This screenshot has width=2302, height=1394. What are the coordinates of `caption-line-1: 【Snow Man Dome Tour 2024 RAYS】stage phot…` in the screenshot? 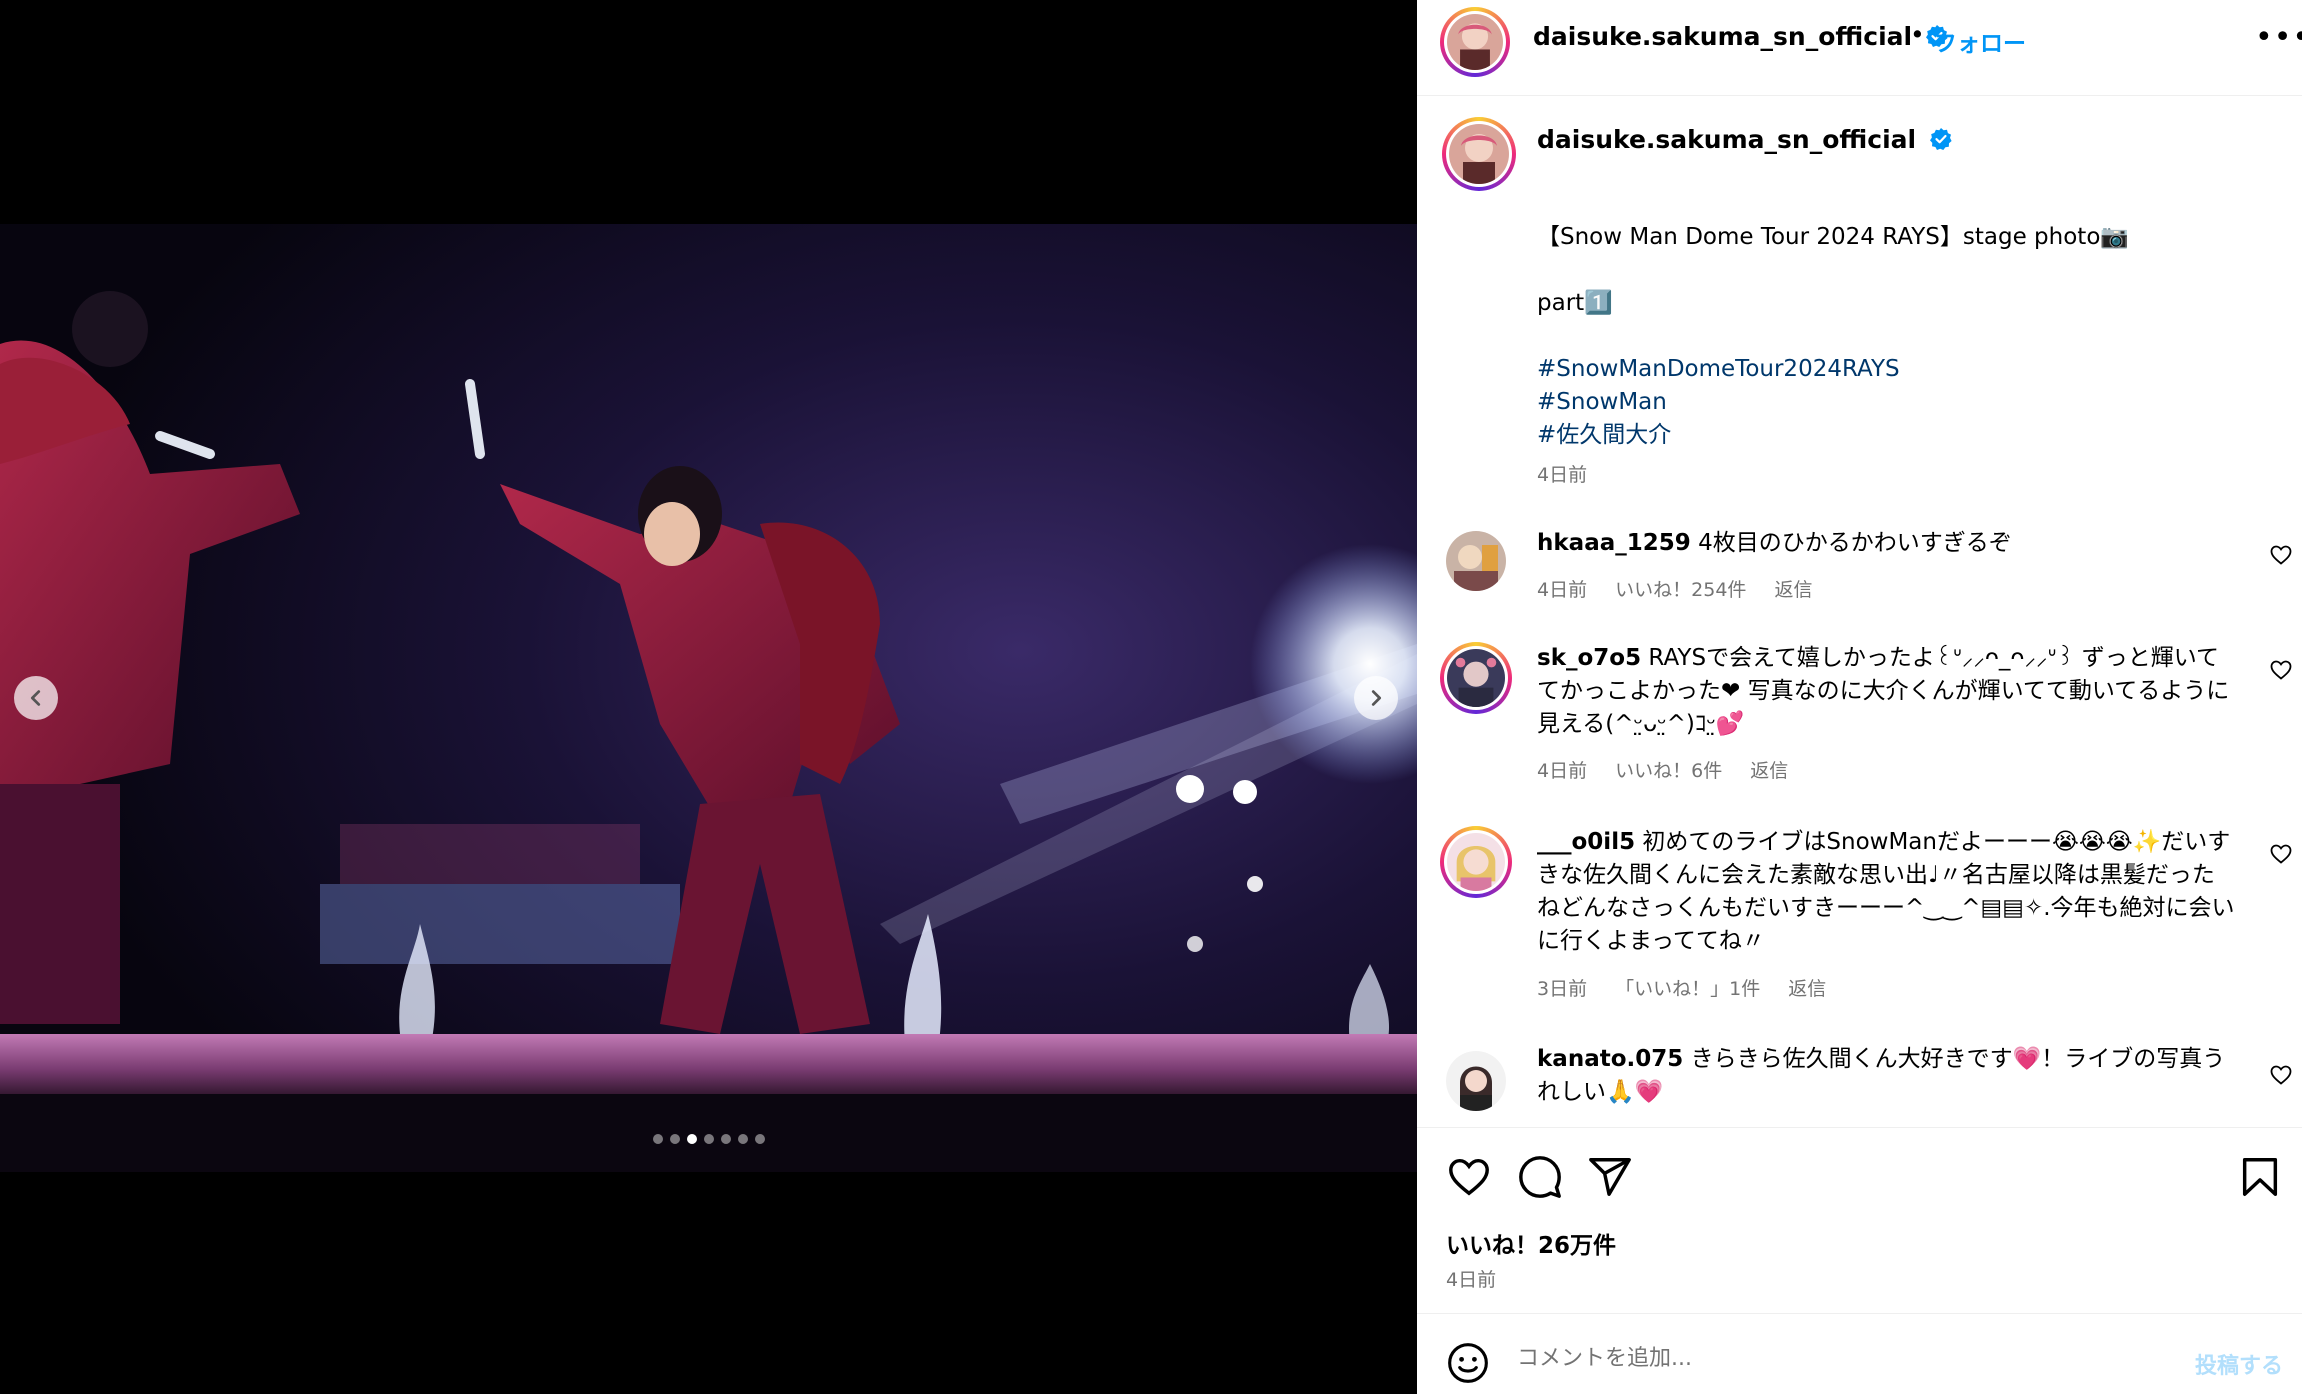 It's located at (1833, 237).